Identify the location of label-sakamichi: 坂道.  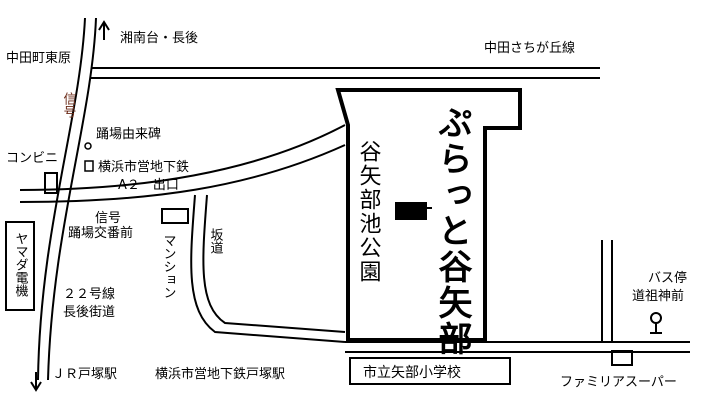
(216, 241).